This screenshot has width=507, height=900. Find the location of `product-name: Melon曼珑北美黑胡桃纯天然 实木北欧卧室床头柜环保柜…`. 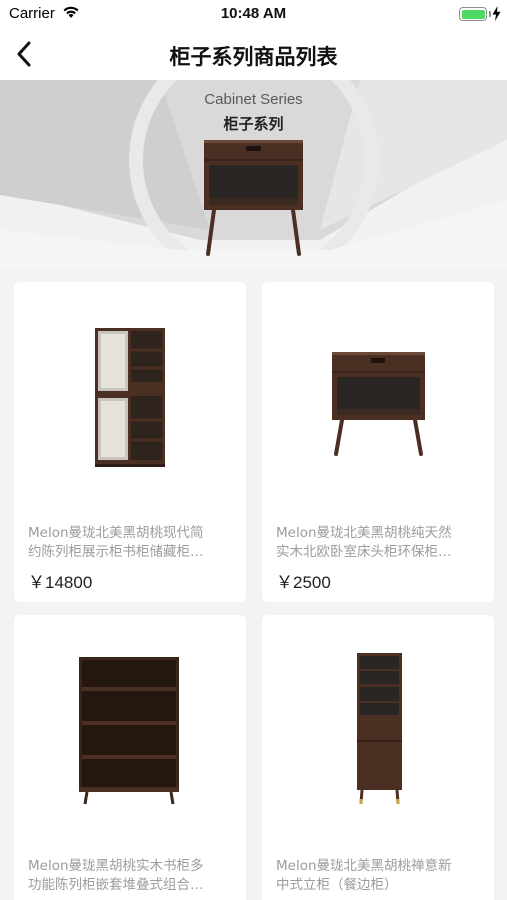

product-name: Melon曼珑北美黑胡桃纯天然 实木北欧卧室床头柜环保柜… is located at coordinates (380, 543).